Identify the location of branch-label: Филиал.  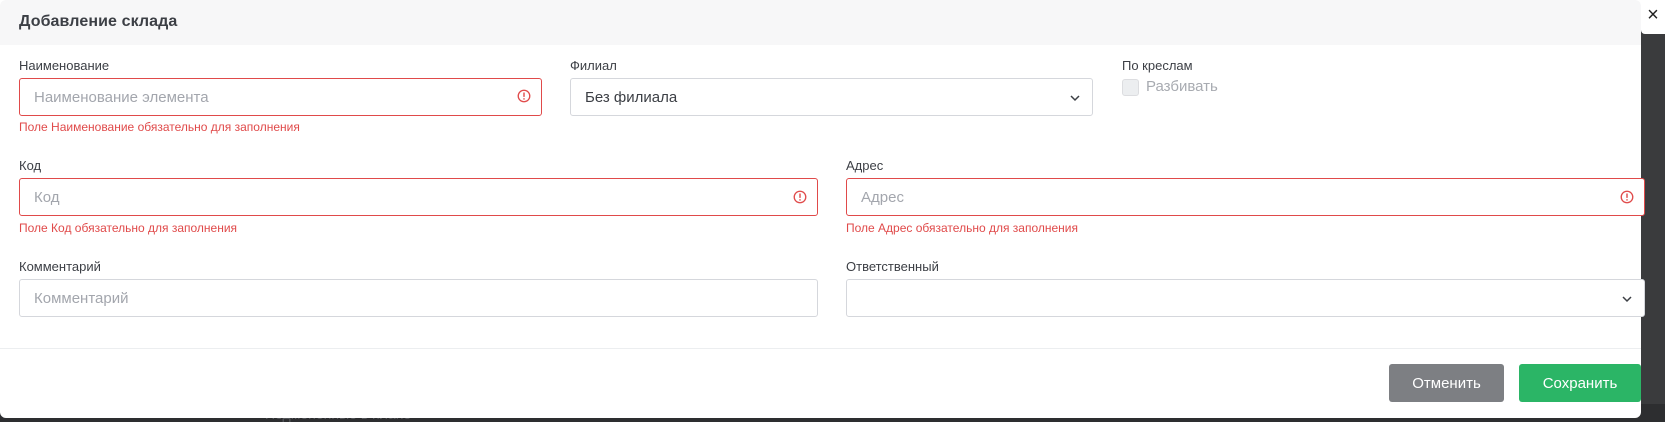
(593, 65).